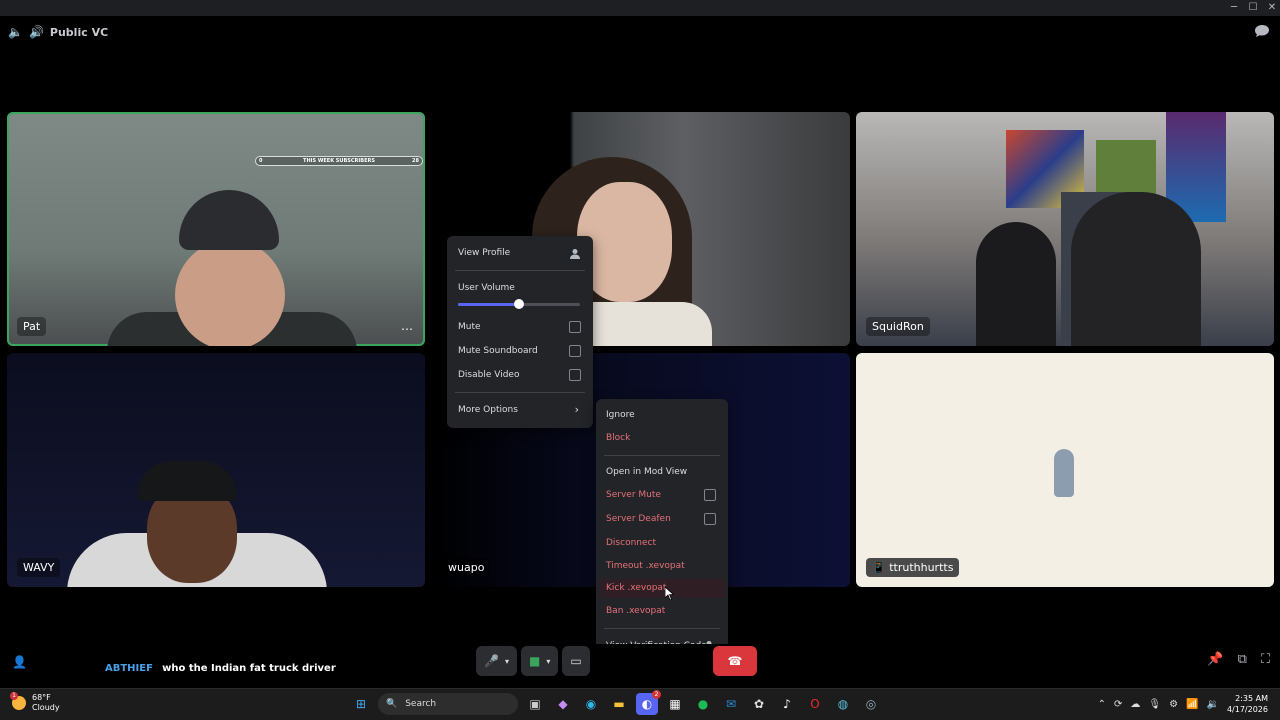  What do you see at coordinates (1234, 8) in the screenshot?
I see `minimize-button: ─` at bounding box center [1234, 8].